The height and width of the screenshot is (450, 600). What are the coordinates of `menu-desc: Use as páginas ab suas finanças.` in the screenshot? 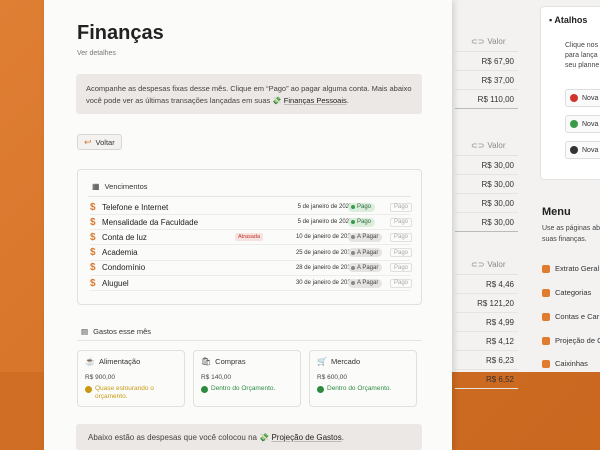 It's located at (571, 234).